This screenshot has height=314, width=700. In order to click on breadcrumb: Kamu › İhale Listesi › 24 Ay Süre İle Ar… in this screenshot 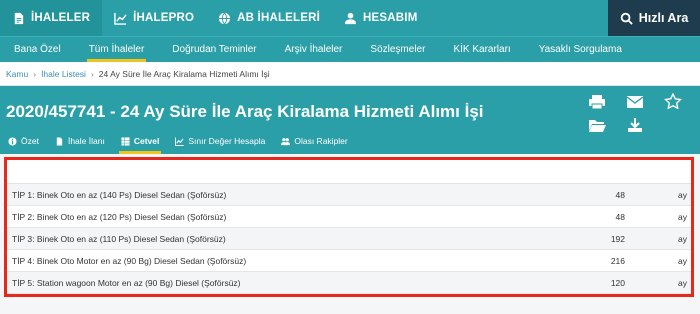, I will do `click(350, 74)`.